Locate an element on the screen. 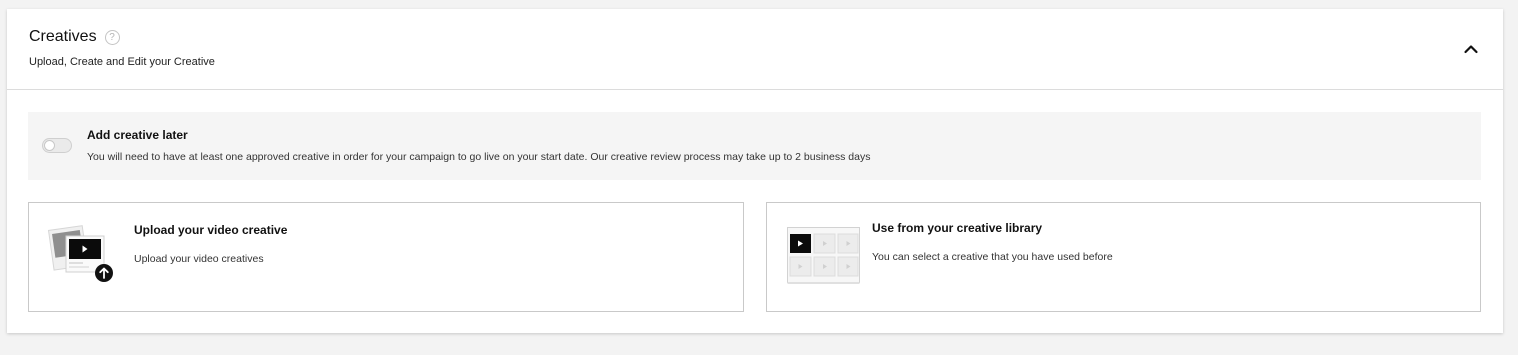 Image resolution: width=1518 pixels, height=355 pixels. add-creative-later-title: Add creative later is located at coordinates (137, 135).